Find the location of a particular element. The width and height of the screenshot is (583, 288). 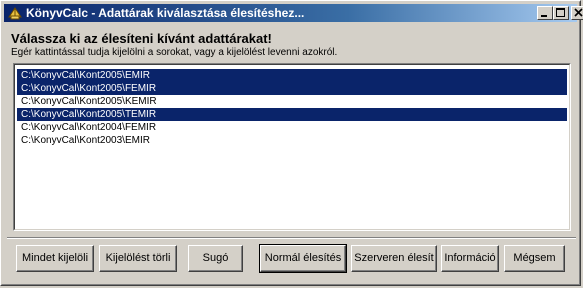

list-item-label: C:\KonyvCal\Kont2004\FEMIR is located at coordinates (89, 127).